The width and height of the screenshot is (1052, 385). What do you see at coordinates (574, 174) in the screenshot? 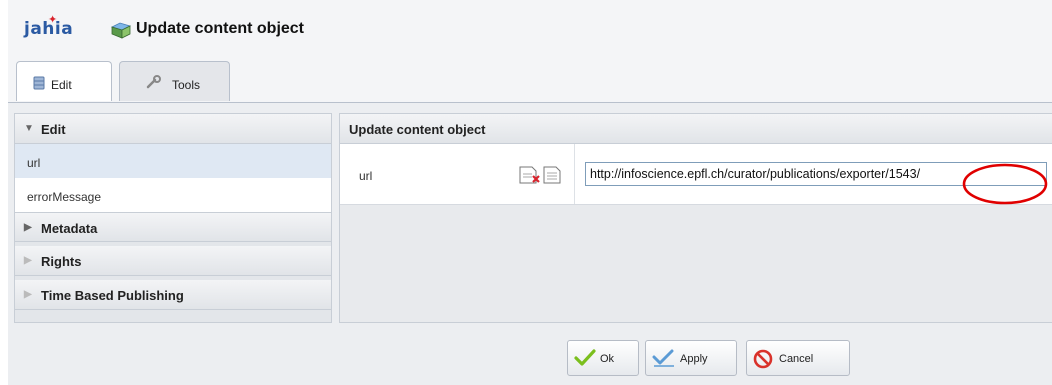
I see `column-divider` at bounding box center [574, 174].